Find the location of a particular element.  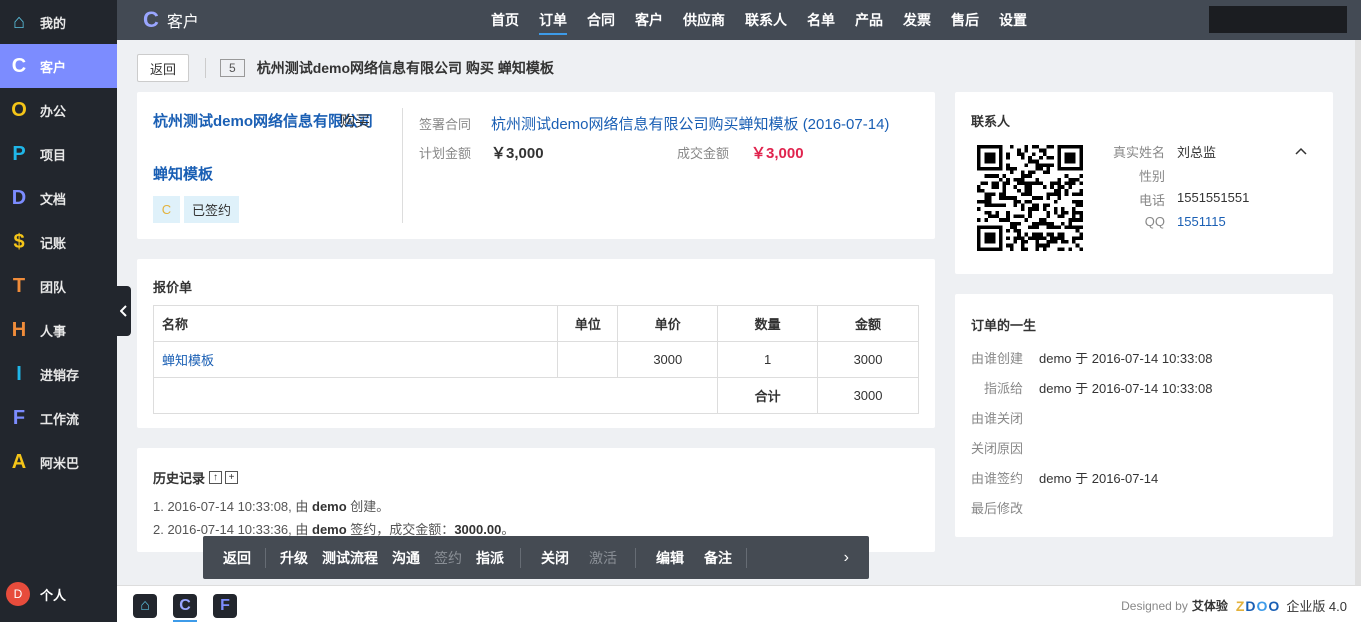

sidebar-item-9: F 工作流 is located at coordinates (58, 418).